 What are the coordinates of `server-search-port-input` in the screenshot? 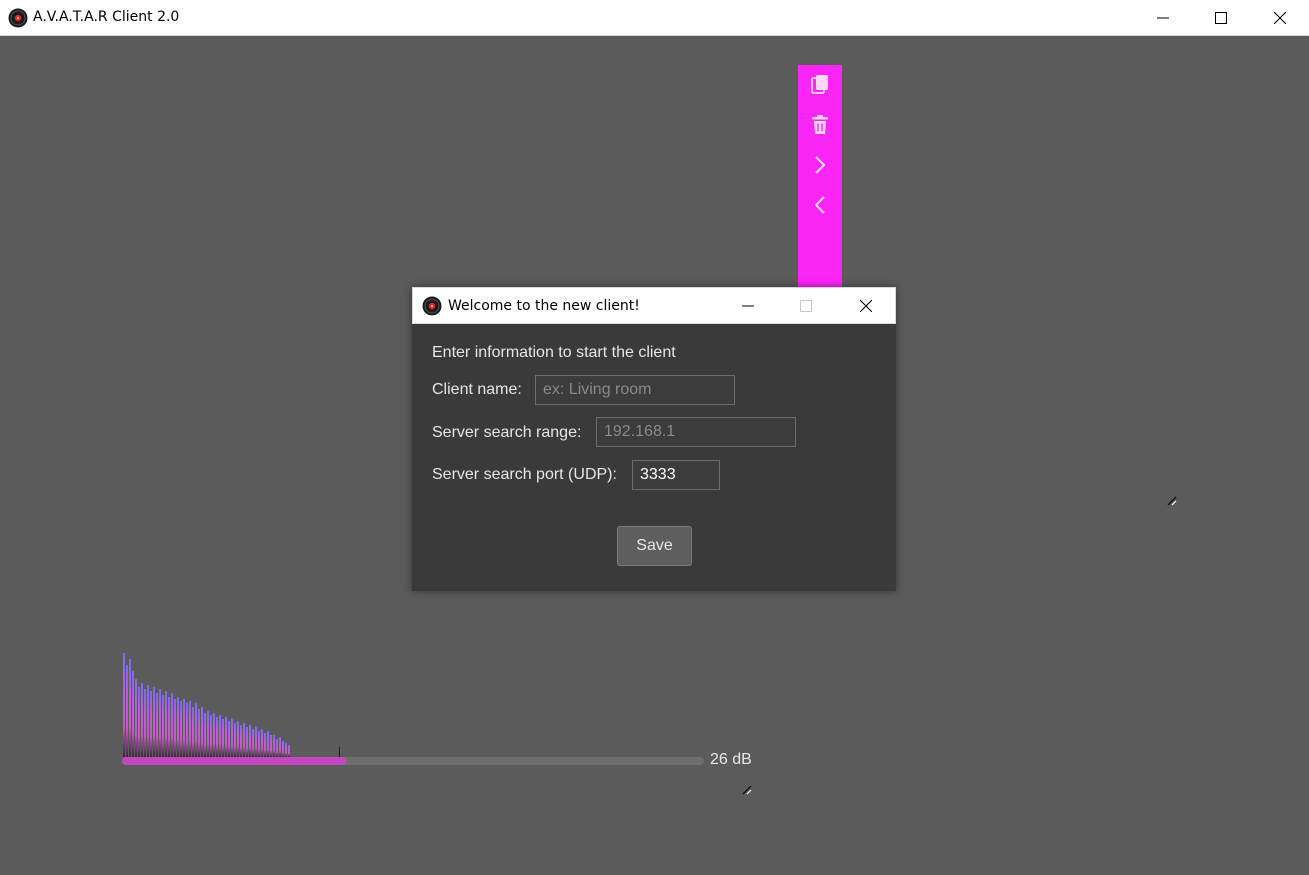 It's located at (676, 475).